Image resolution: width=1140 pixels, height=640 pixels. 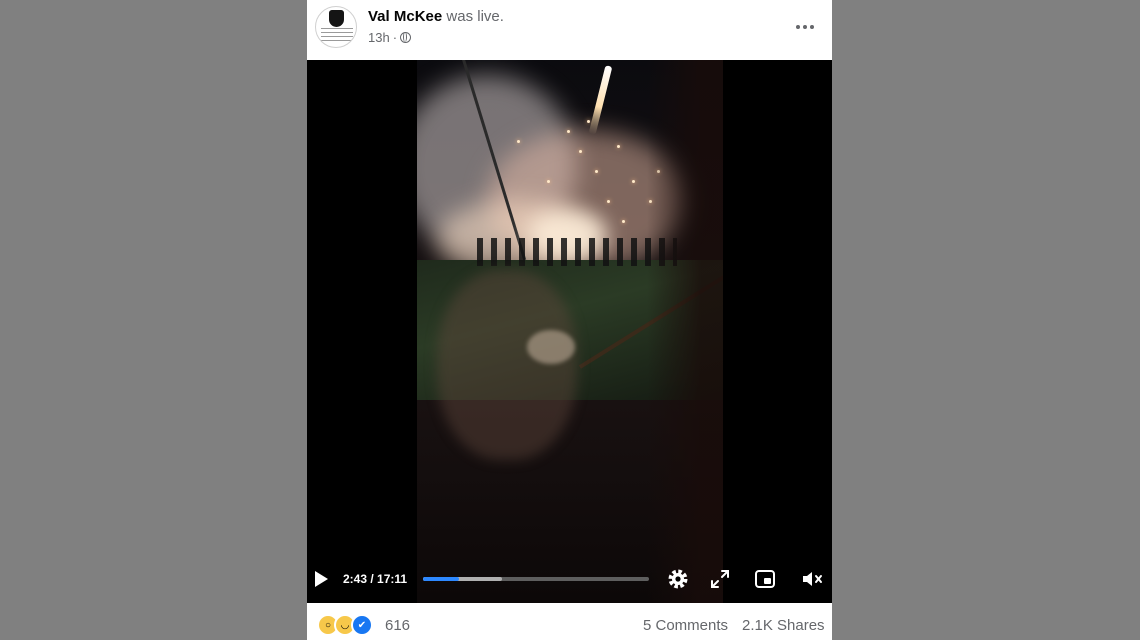 What do you see at coordinates (783, 625) in the screenshot?
I see `shares-link: 2.1K Shares` at bounding box center [783, 625].